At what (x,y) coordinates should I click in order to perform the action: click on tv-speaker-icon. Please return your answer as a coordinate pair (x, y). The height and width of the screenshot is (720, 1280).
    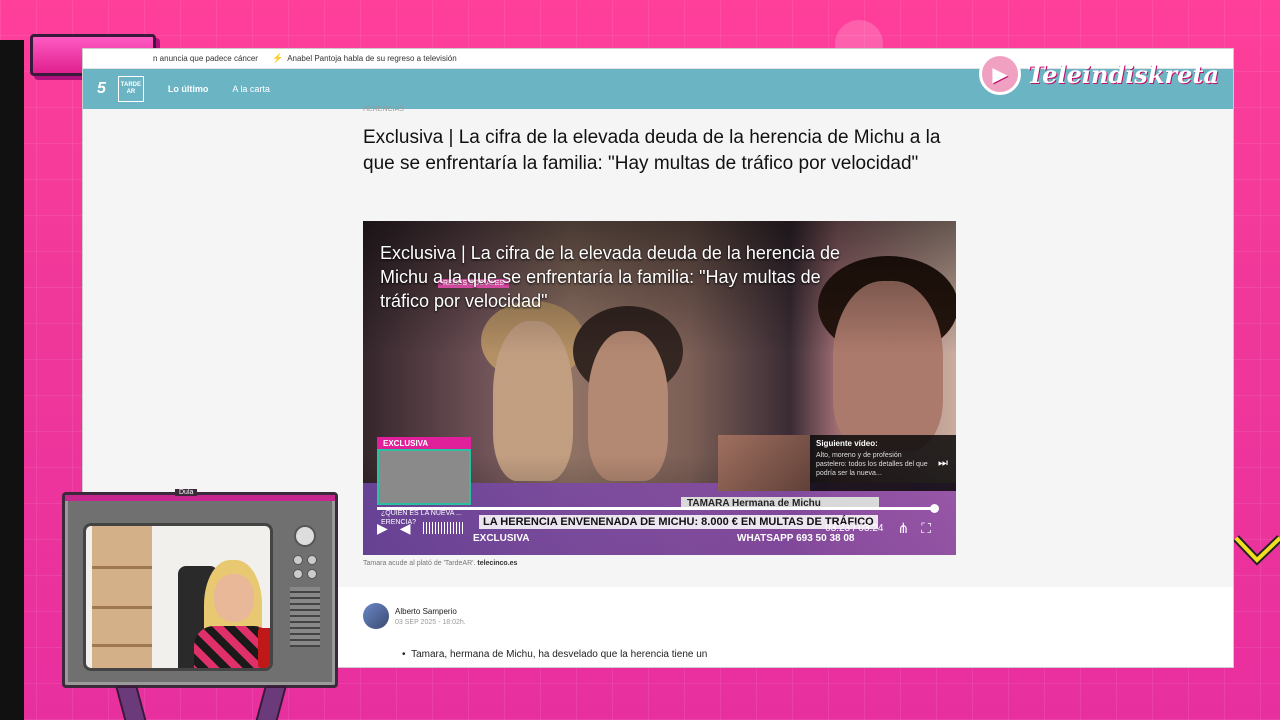
    Looking at the image, I should click on (305, 617).